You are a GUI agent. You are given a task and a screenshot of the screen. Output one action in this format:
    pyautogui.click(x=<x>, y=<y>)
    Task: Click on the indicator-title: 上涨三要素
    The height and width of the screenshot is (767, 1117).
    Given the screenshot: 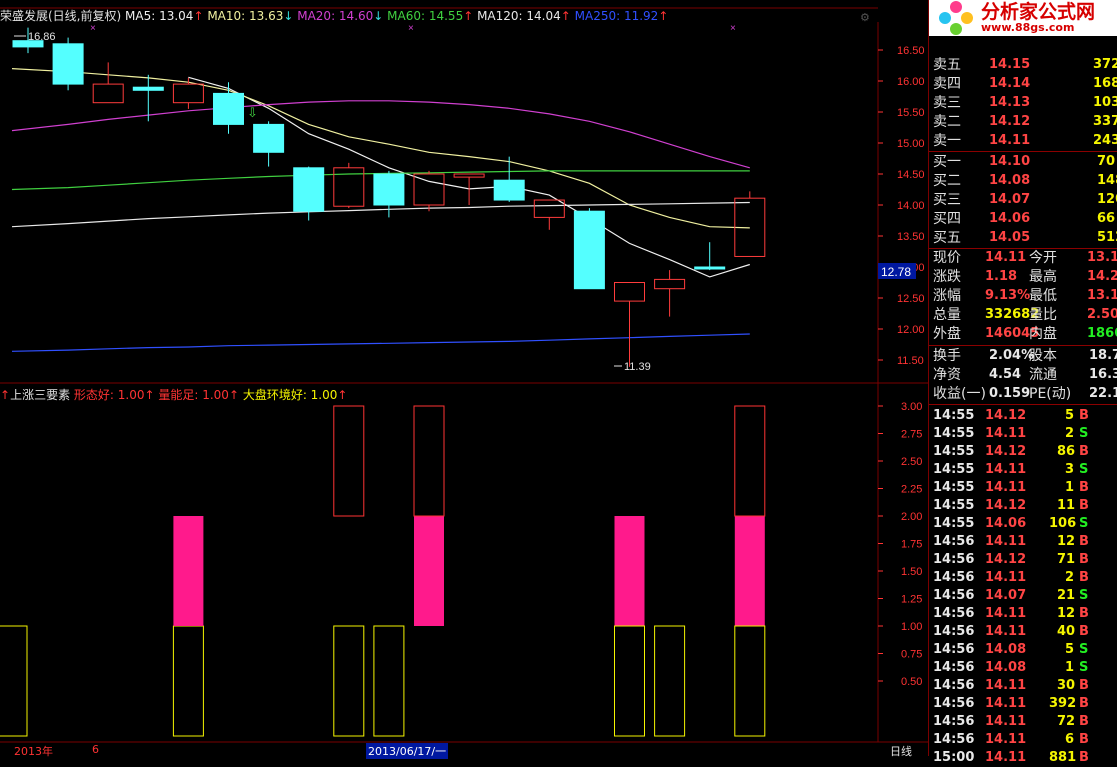 What is the action you would take?
    pyautogui.click(x=40, y=395)
    